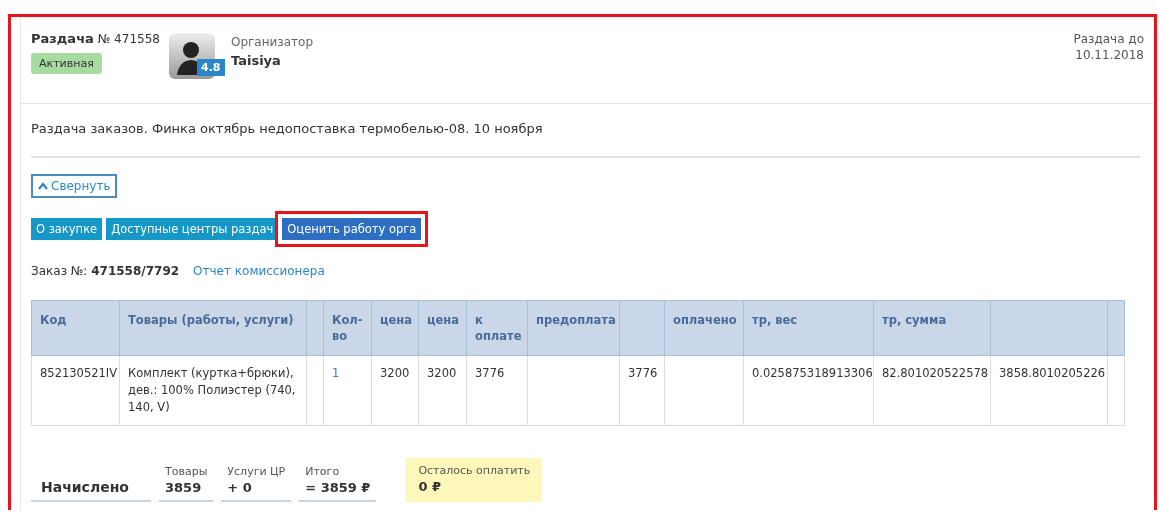  Describe the element at coordinates (43, 186) in the screenshot. I see `chevron-up-icon` at that location.